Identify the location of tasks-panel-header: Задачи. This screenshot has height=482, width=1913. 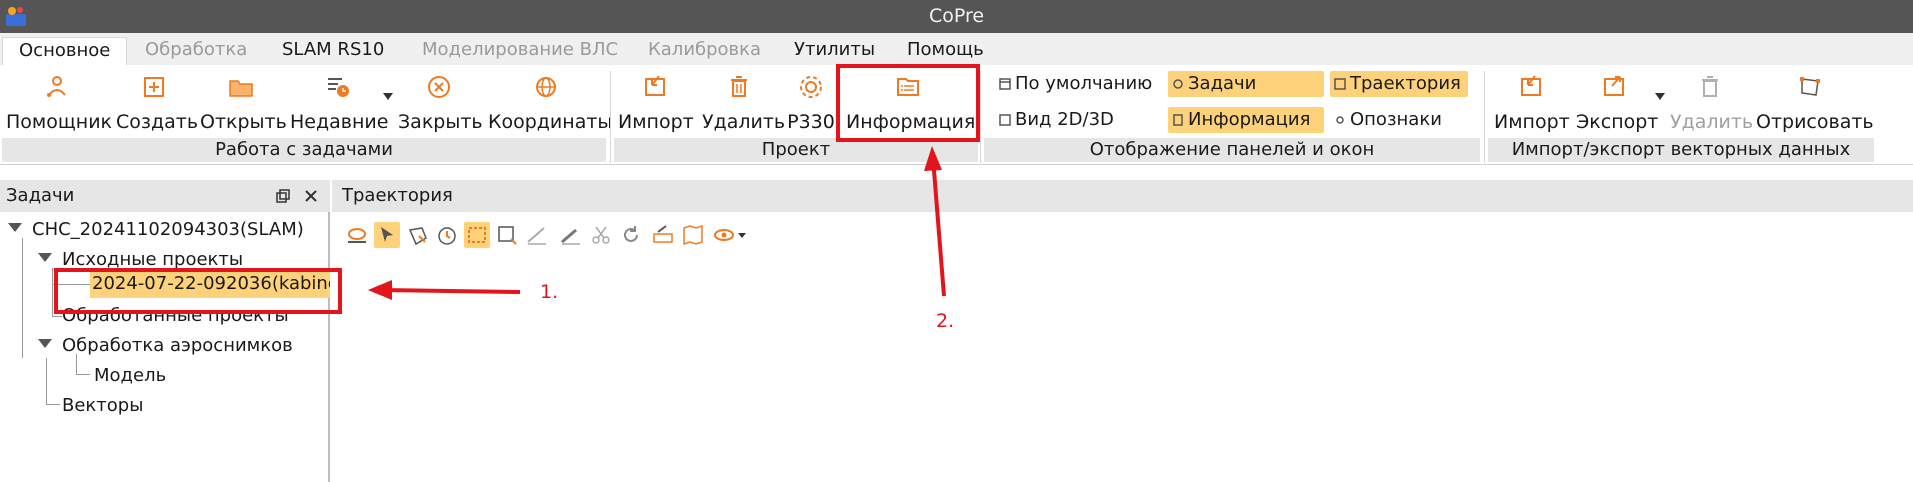
(165, 196).